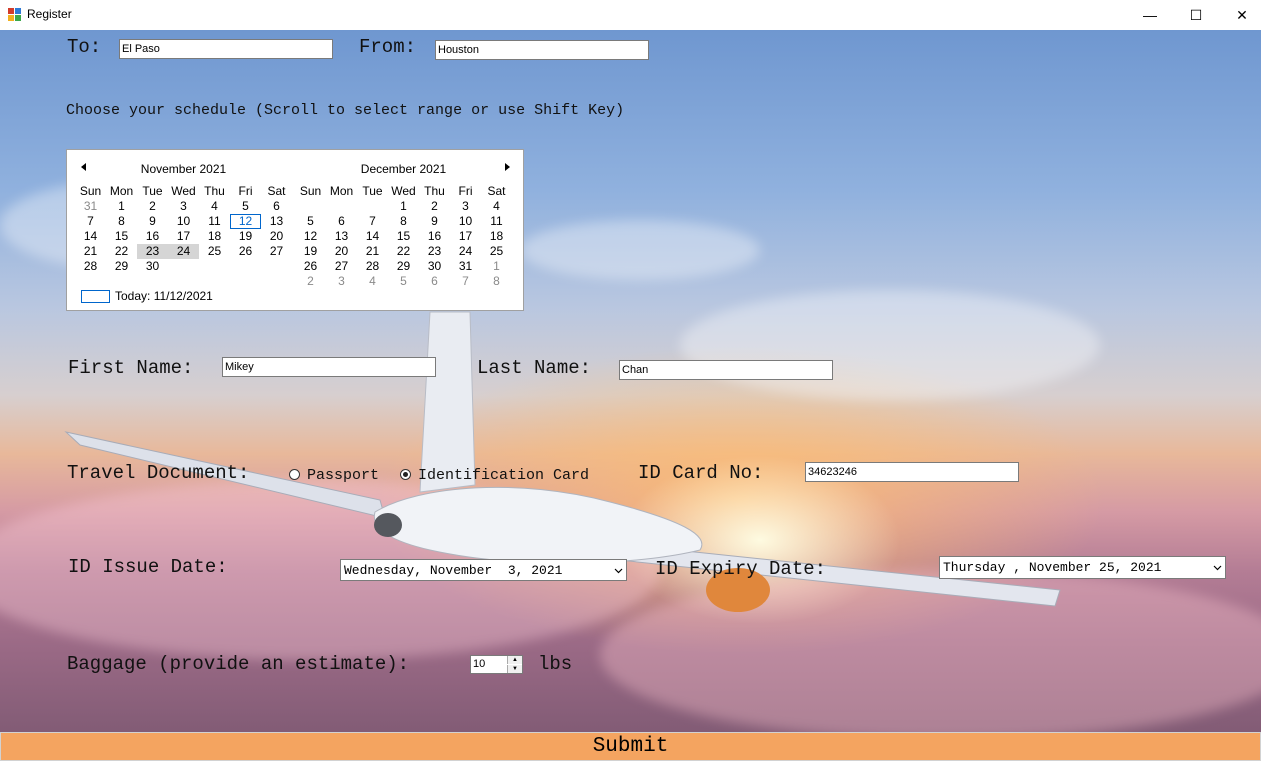 The width and height of the screenshot is (1261, 761). I want to click on id-issue-date-picker: Wednesday, November 3, 2021, so click(483, 570).